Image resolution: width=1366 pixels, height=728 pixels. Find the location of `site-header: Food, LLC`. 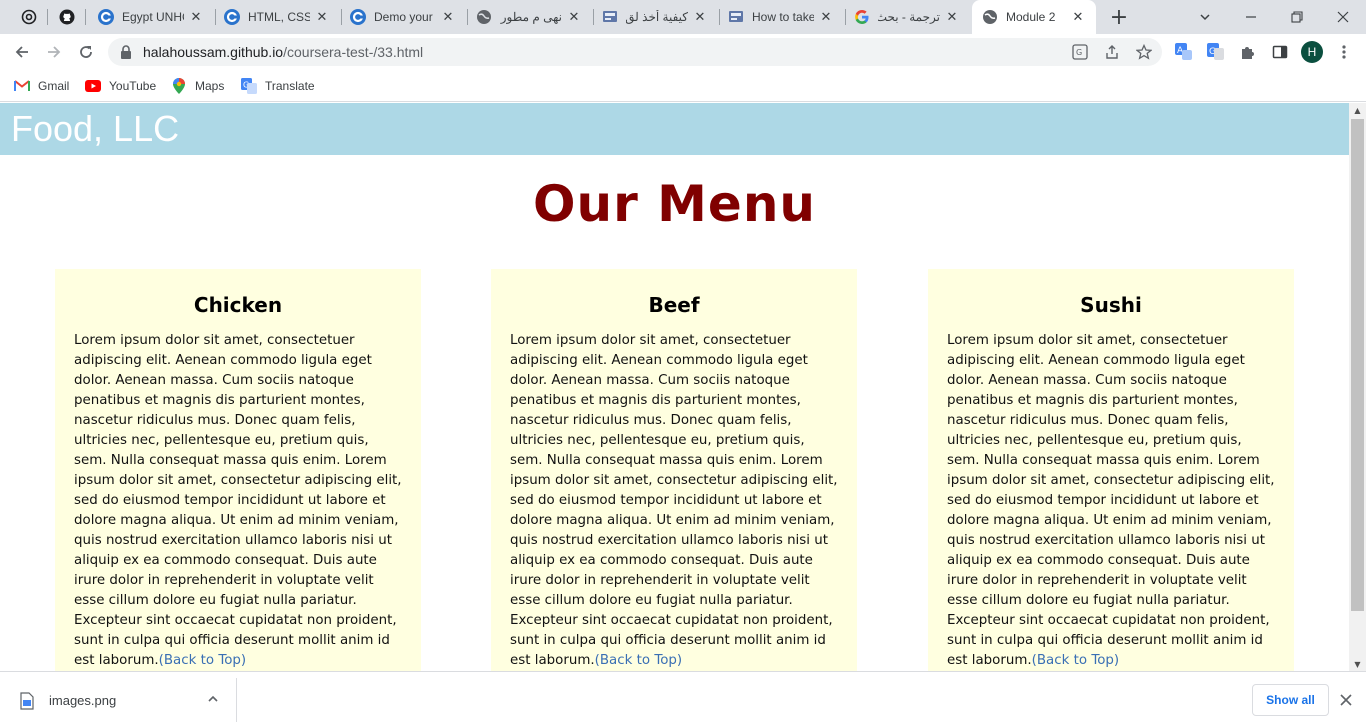

site-header: Food, LLC is located at coordinates (674, 129).